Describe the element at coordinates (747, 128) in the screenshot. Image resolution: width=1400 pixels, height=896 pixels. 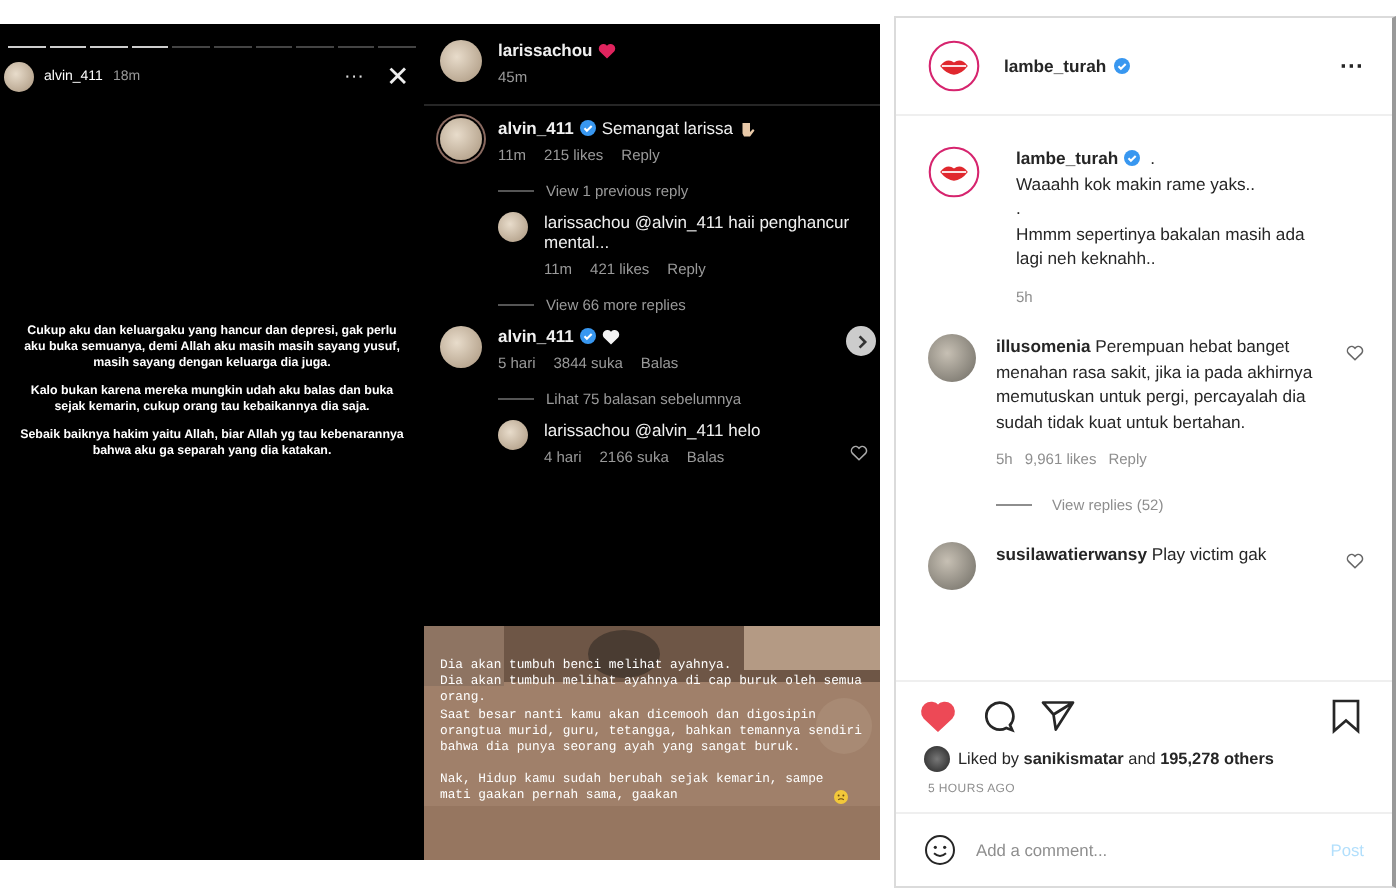
I see `hand-icon` at that location.